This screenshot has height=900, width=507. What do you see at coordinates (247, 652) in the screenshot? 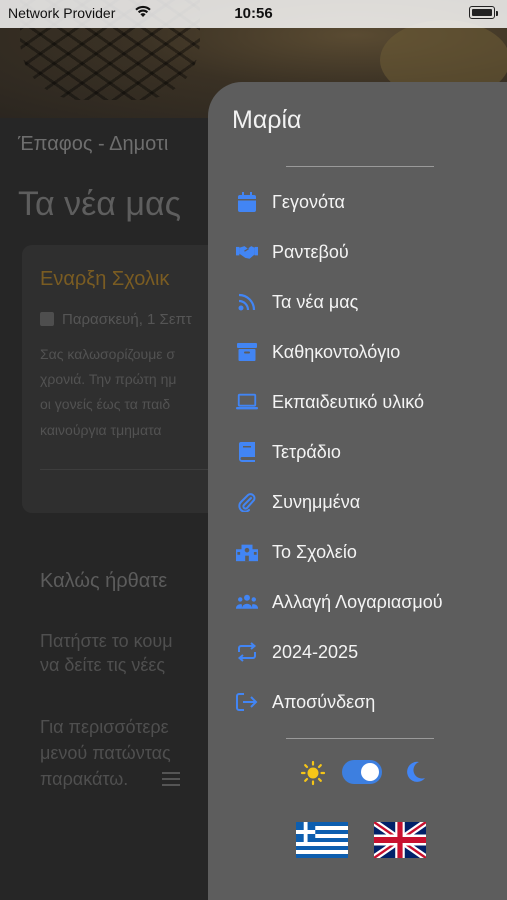
I see `repeat-icon` at bounding box center [247, 652].